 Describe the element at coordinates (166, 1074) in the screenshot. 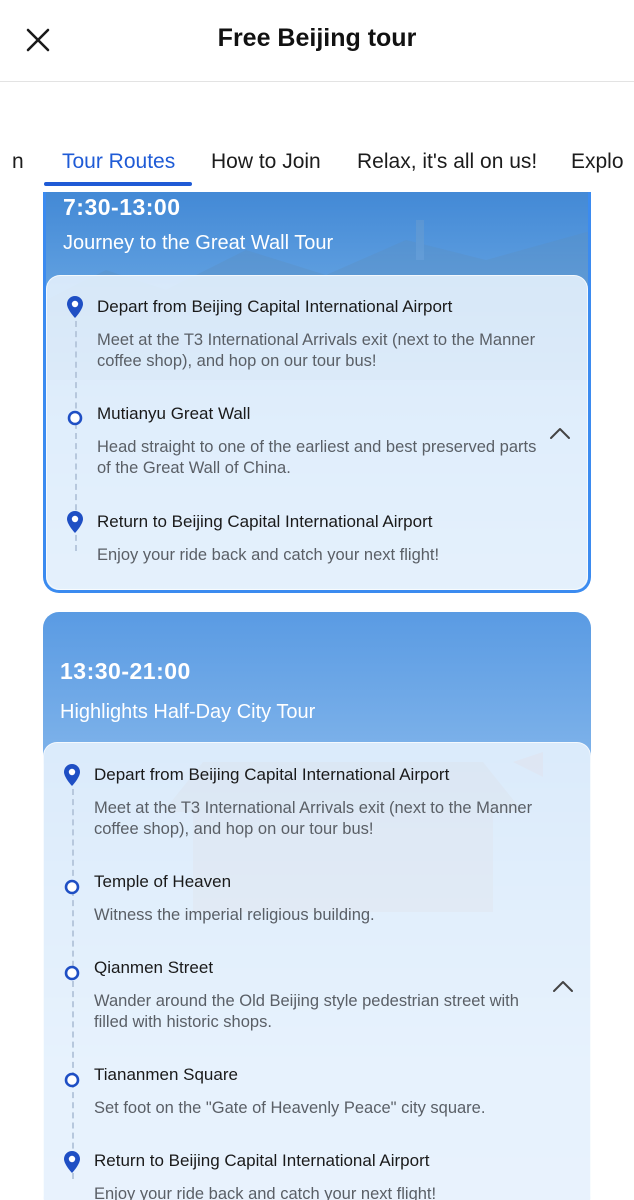

I see `stop-name: Tiananmen Square` at that location.